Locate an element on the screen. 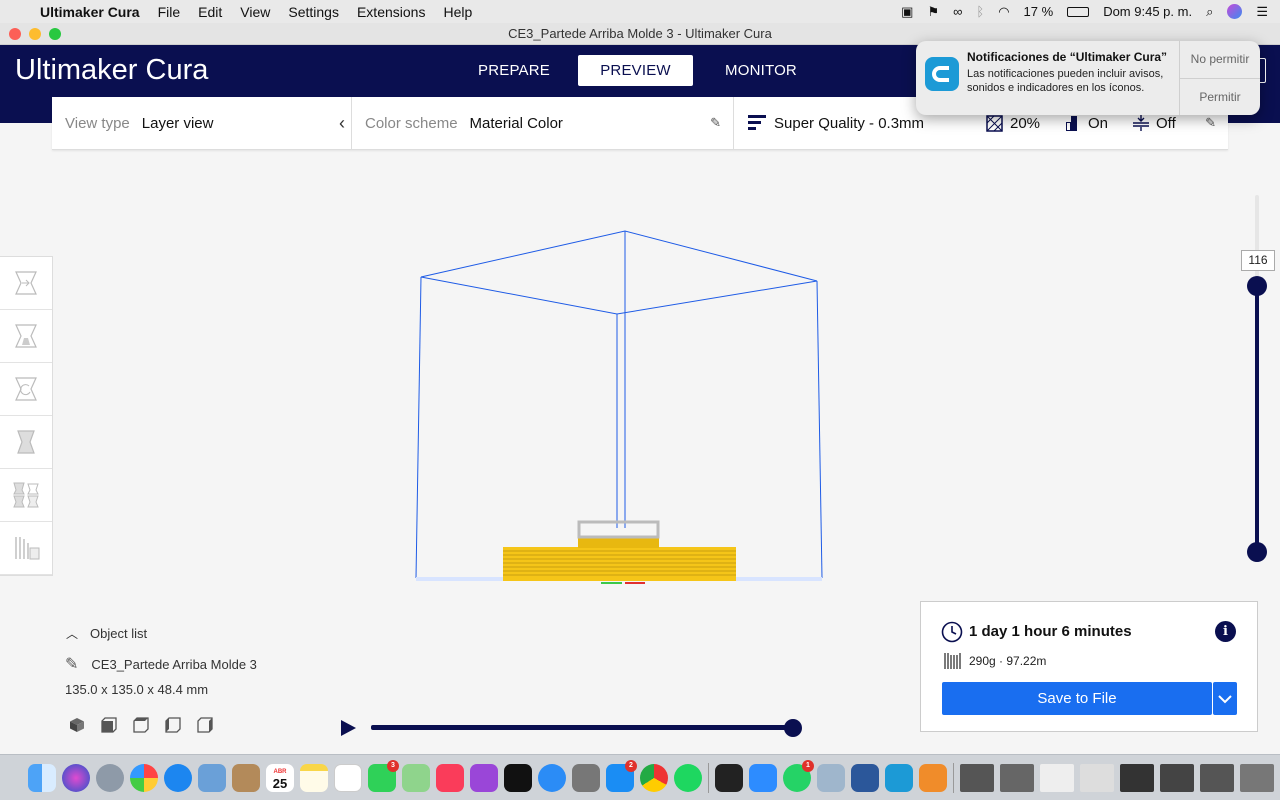 This screenshot has height=800, width=1280. reminders-icon is located at coordinates (348, 777).